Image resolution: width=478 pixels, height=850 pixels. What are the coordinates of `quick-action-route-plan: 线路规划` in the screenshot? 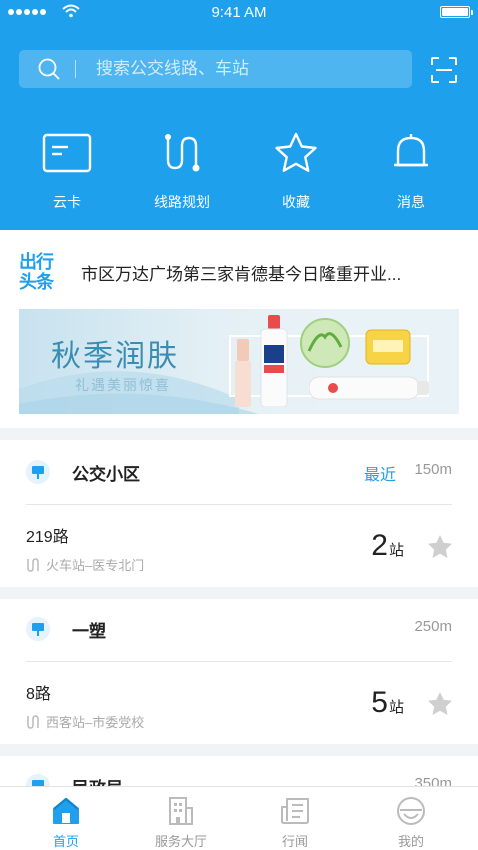 It's located at (182, 170).